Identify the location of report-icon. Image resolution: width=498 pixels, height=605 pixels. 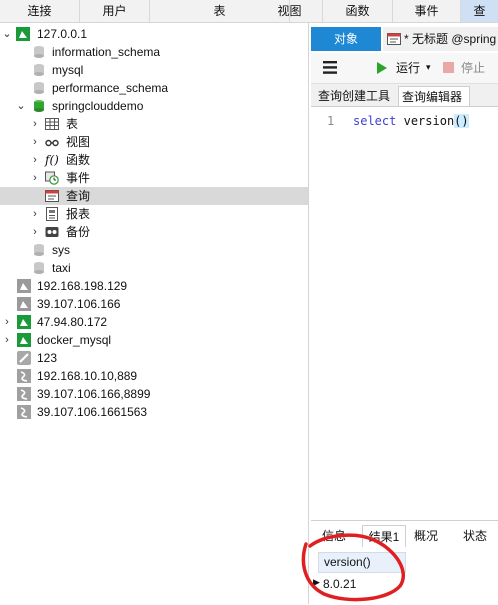
(52, 214).